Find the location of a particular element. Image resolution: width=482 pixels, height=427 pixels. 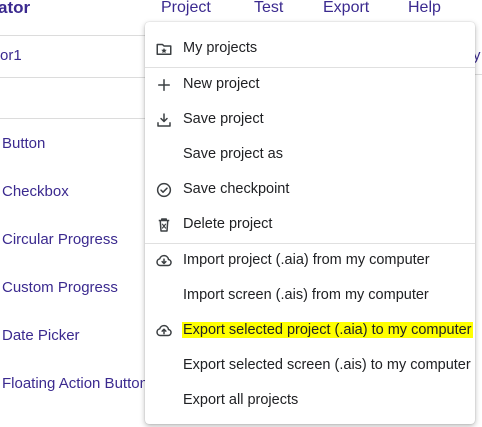

menu-item-label: My projects is located at coordinates (220, 48).